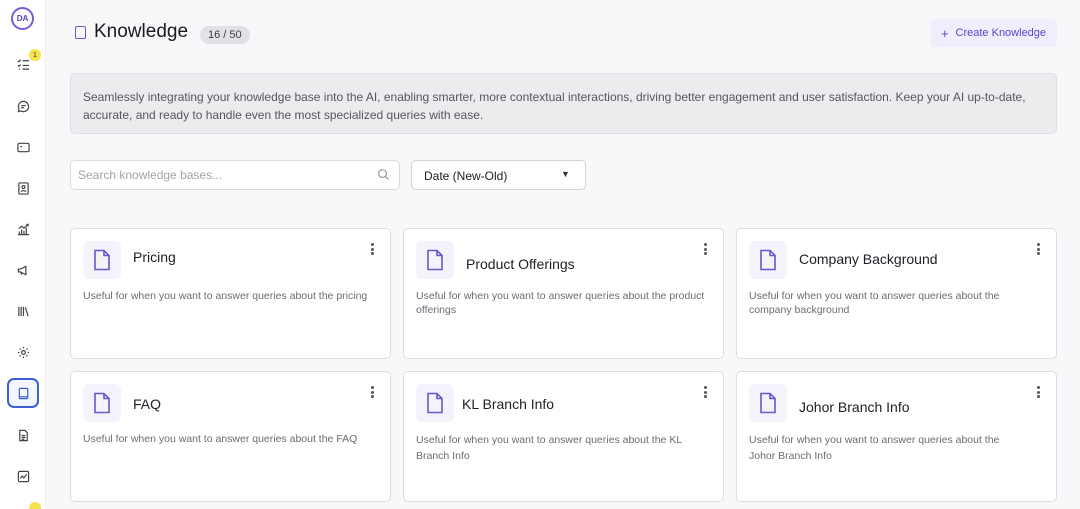  What do you see at coordinates (35, 55) in the screenshot?
I see `tasks-count-badge: 1` at bounding box center [35, 55].